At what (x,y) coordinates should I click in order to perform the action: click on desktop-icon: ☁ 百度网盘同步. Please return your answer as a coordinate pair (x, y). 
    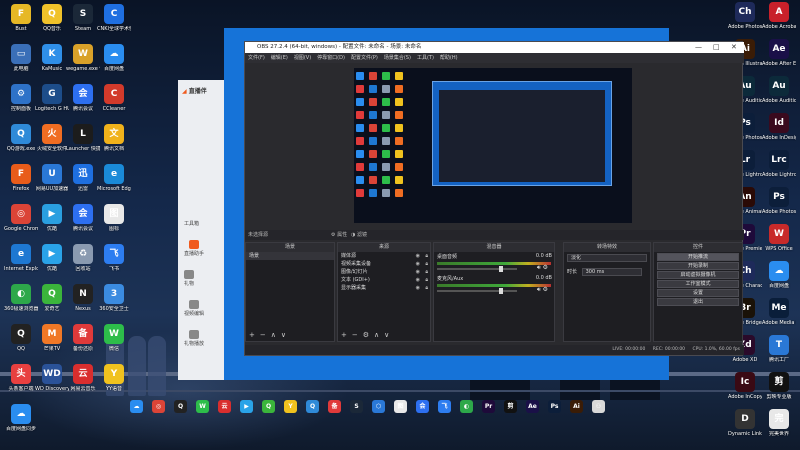
    Looking at the image, I should click on (21, 425).